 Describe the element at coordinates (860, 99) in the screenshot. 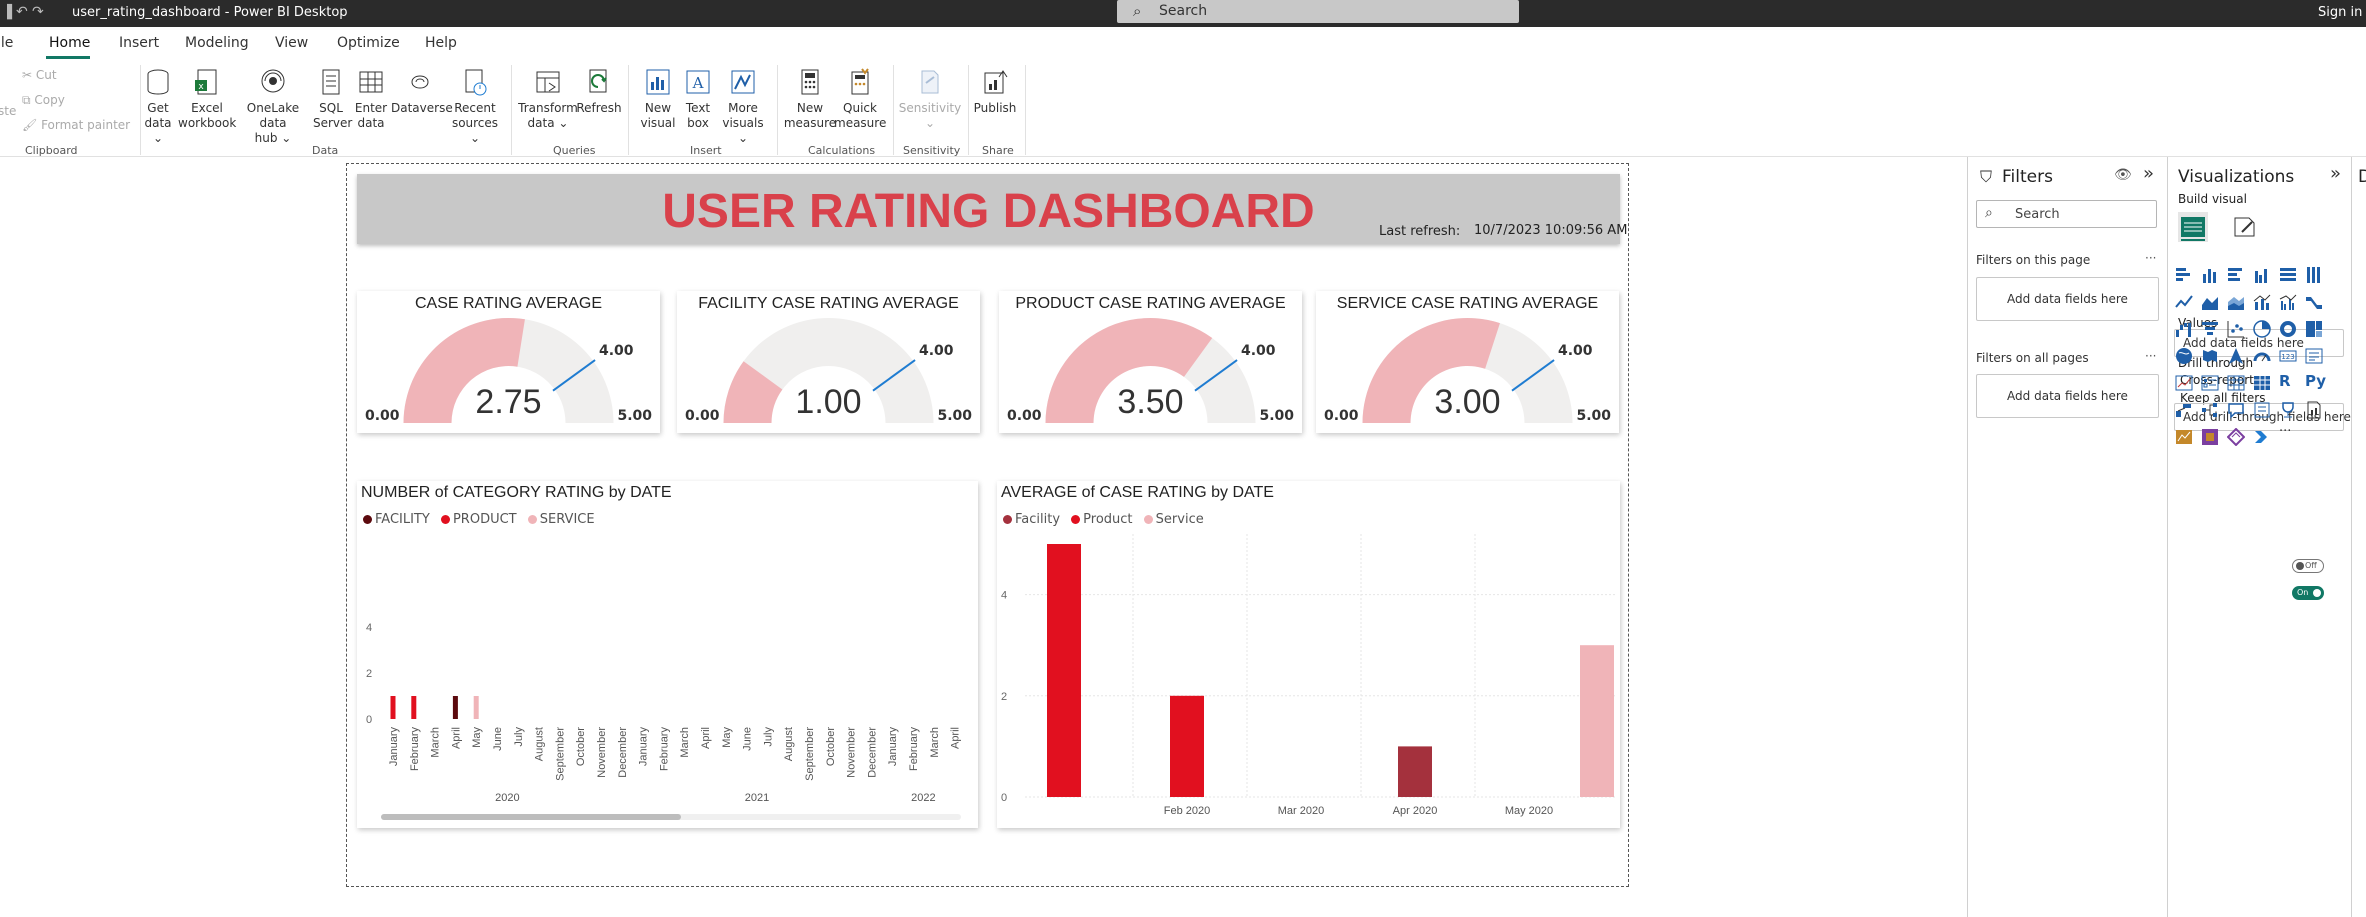

I see `quick-measure-button: Quick measure` at that location.